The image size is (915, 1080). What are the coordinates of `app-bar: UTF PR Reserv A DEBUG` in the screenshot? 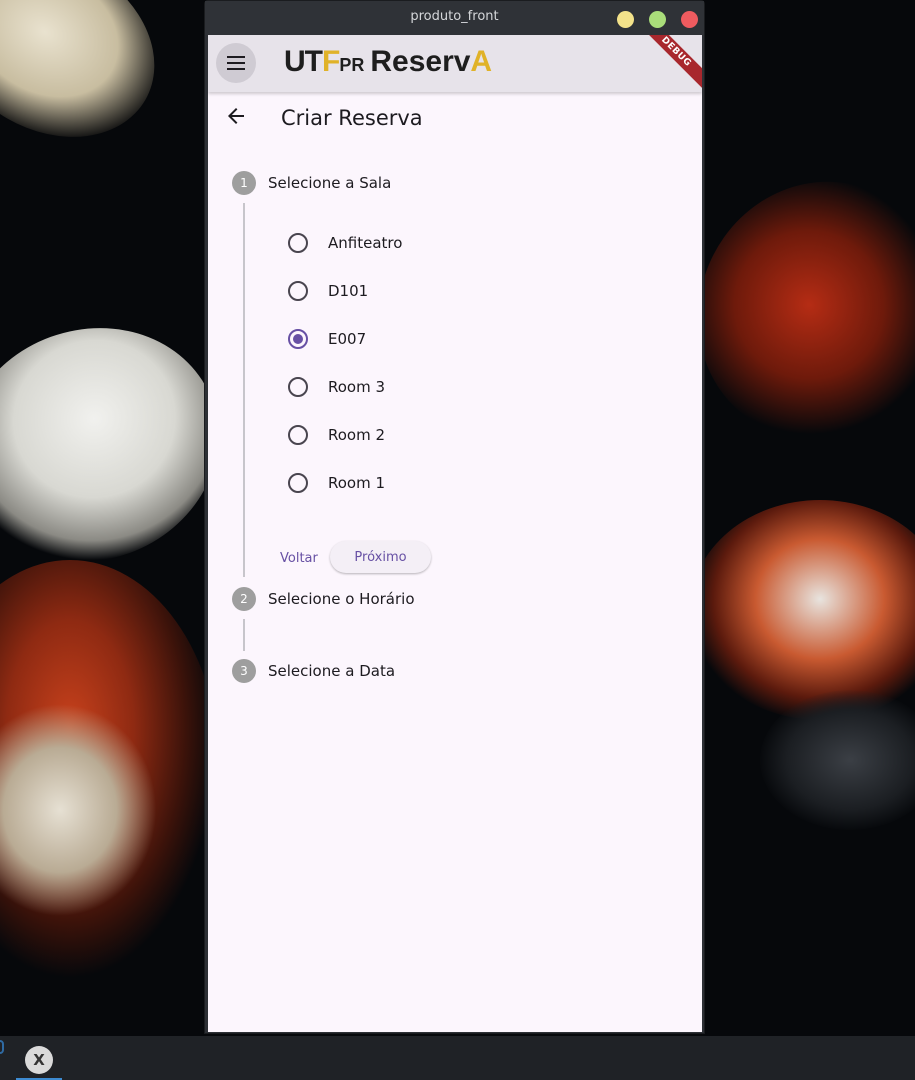 It's located at (455, 67).